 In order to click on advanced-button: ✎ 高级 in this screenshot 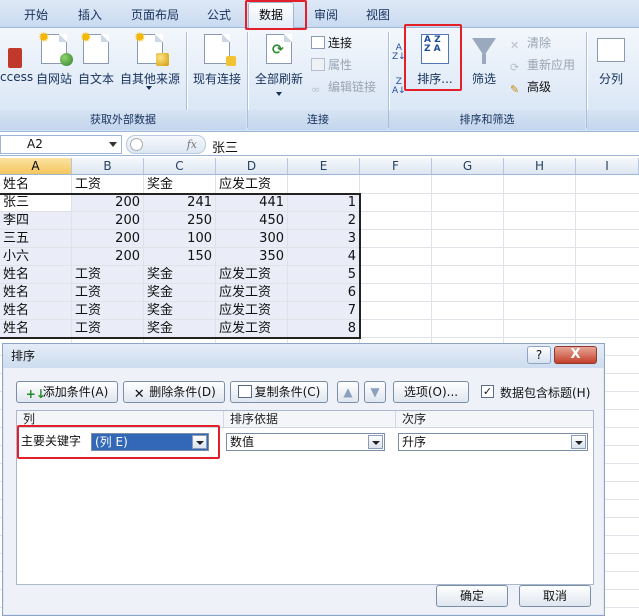, I will do `click(530, 87)`.